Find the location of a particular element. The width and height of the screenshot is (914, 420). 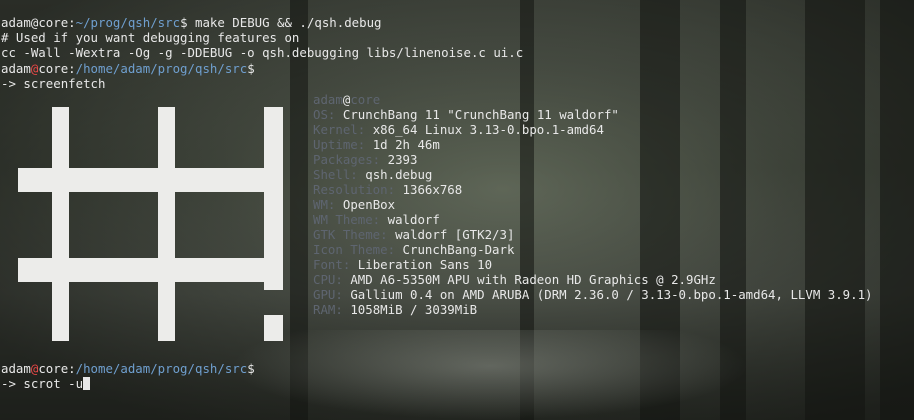

command-text: make DEBUG && ./qsh.debug is located at coordinates (288, 22).